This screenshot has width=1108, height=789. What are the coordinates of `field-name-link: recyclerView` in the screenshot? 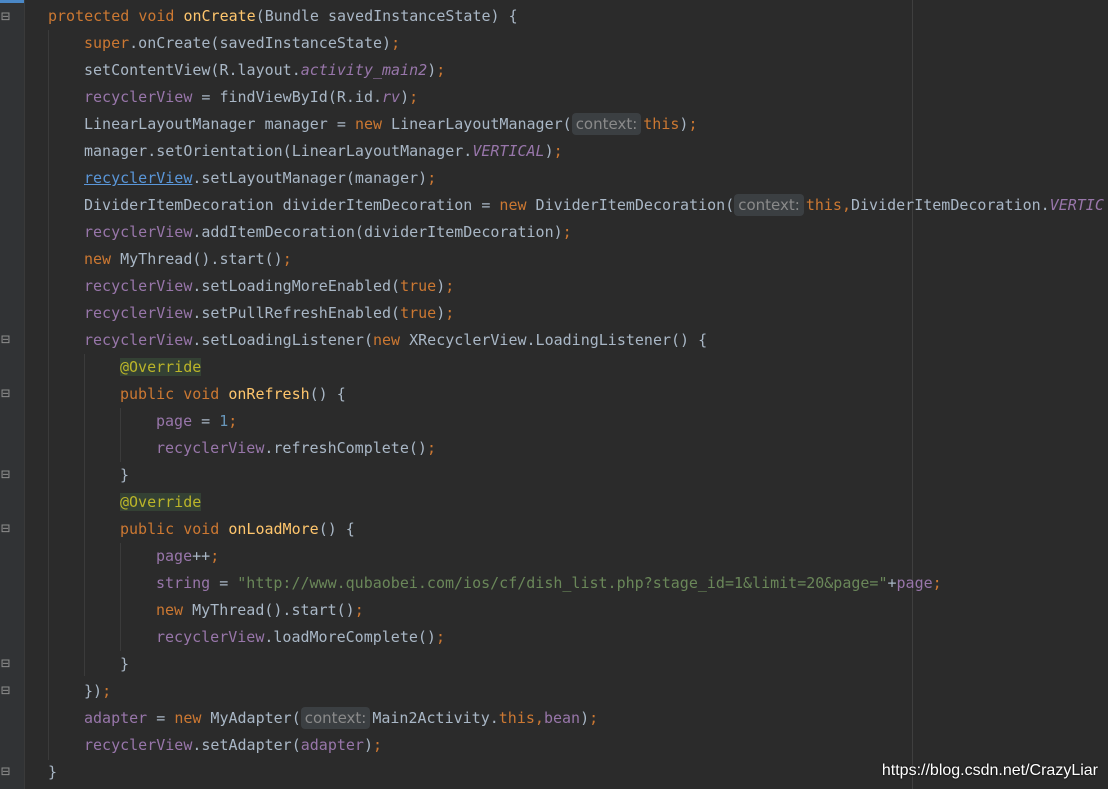 It's located at (138, 178).